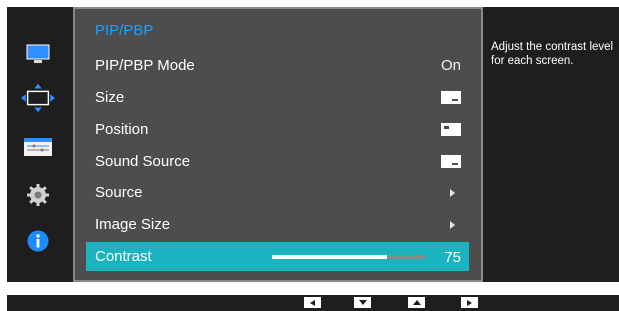 The height and width of the screenshot is (311, 619). I want to click on menu-item-source: Source, so click(277, 192).